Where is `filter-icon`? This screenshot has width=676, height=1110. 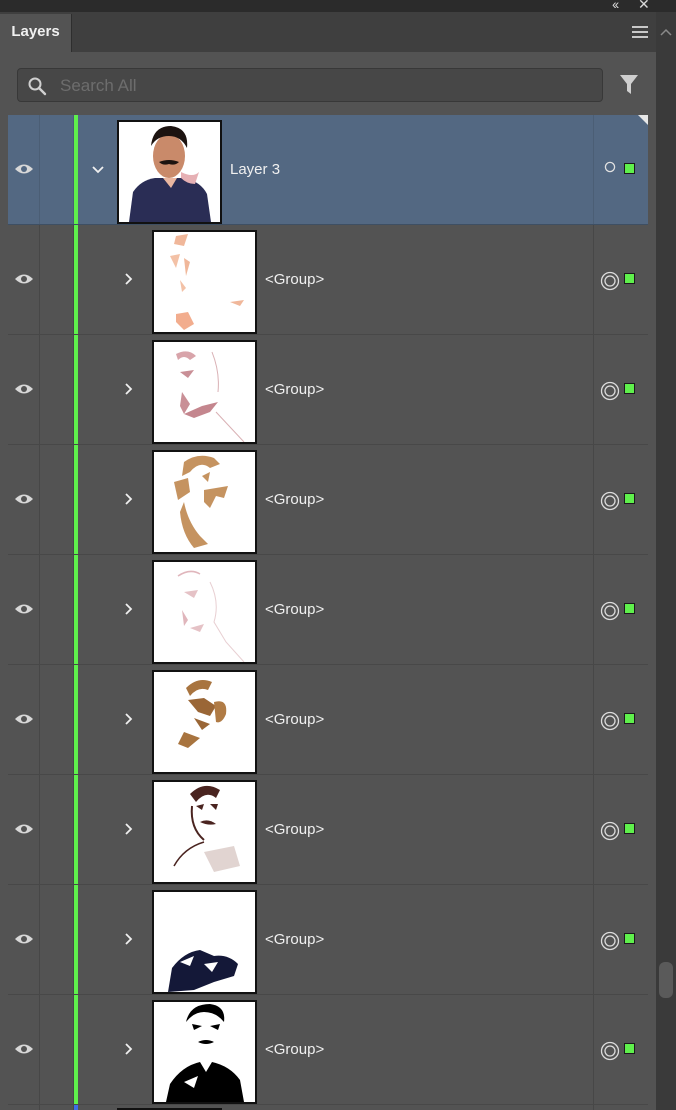 filter-icon is located at coordinates (629, 85).